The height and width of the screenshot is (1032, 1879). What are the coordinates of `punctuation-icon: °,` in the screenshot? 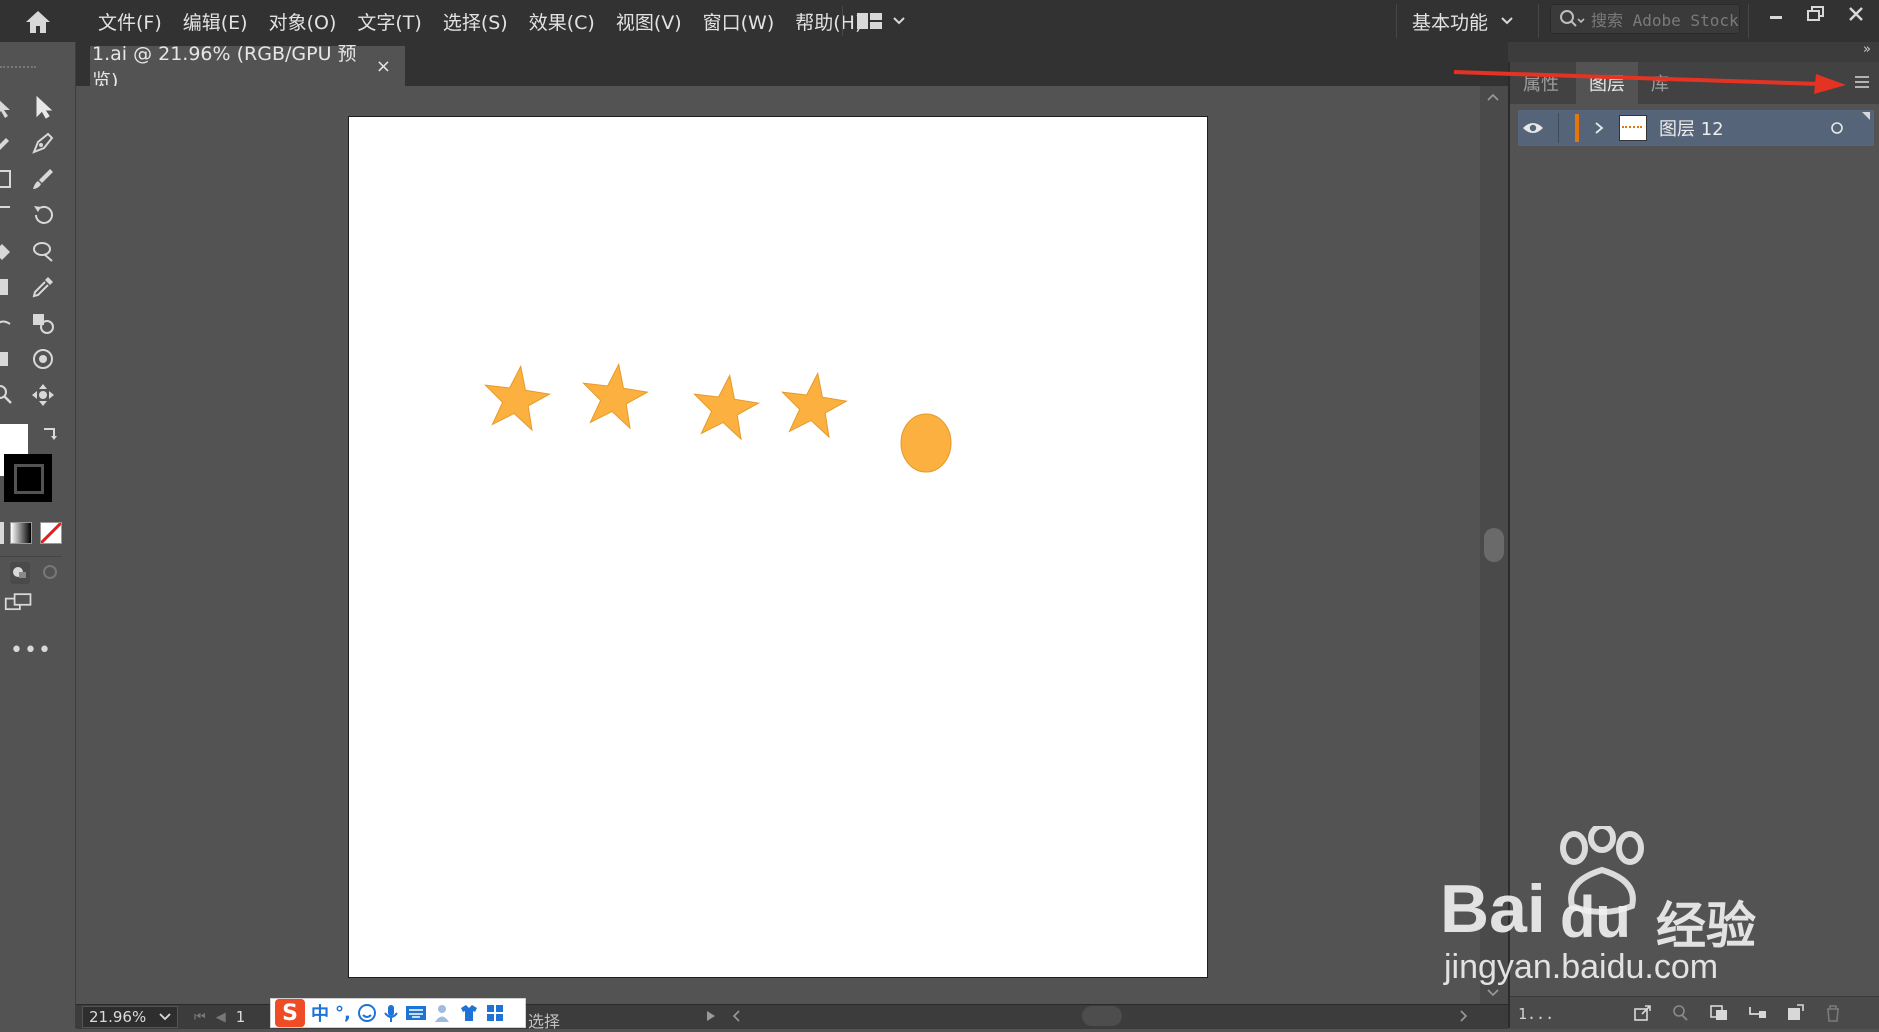 It's located at (343, 1013).